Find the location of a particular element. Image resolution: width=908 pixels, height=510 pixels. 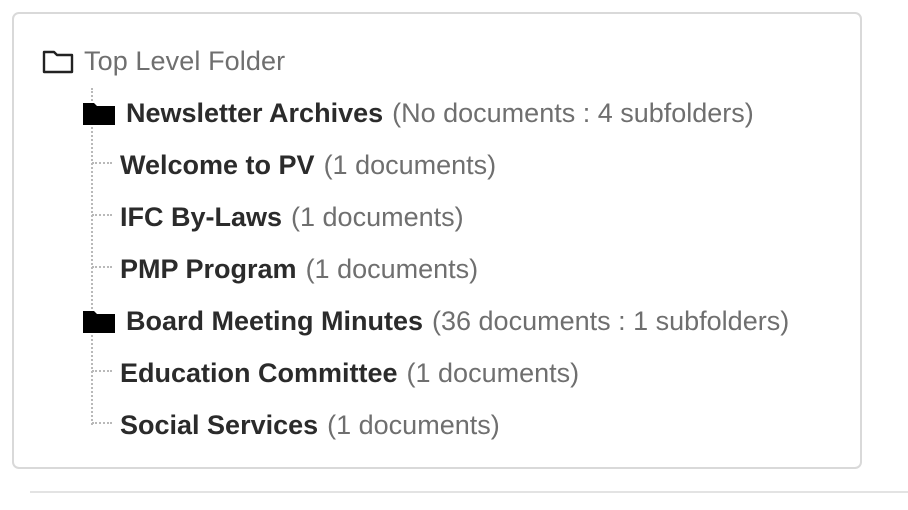

tree-item-ifc-by-laws: IFC By-Laws (1 documents) is located at coordinates (278, 217).